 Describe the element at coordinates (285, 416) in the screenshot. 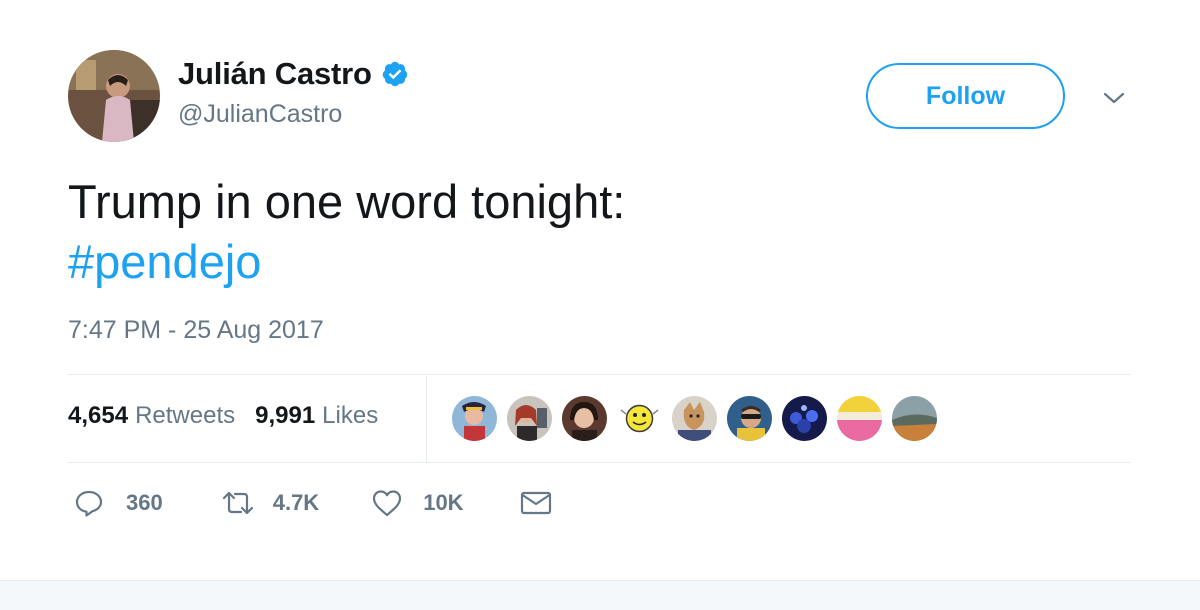

I see `likes-count: 9,991` at that location.